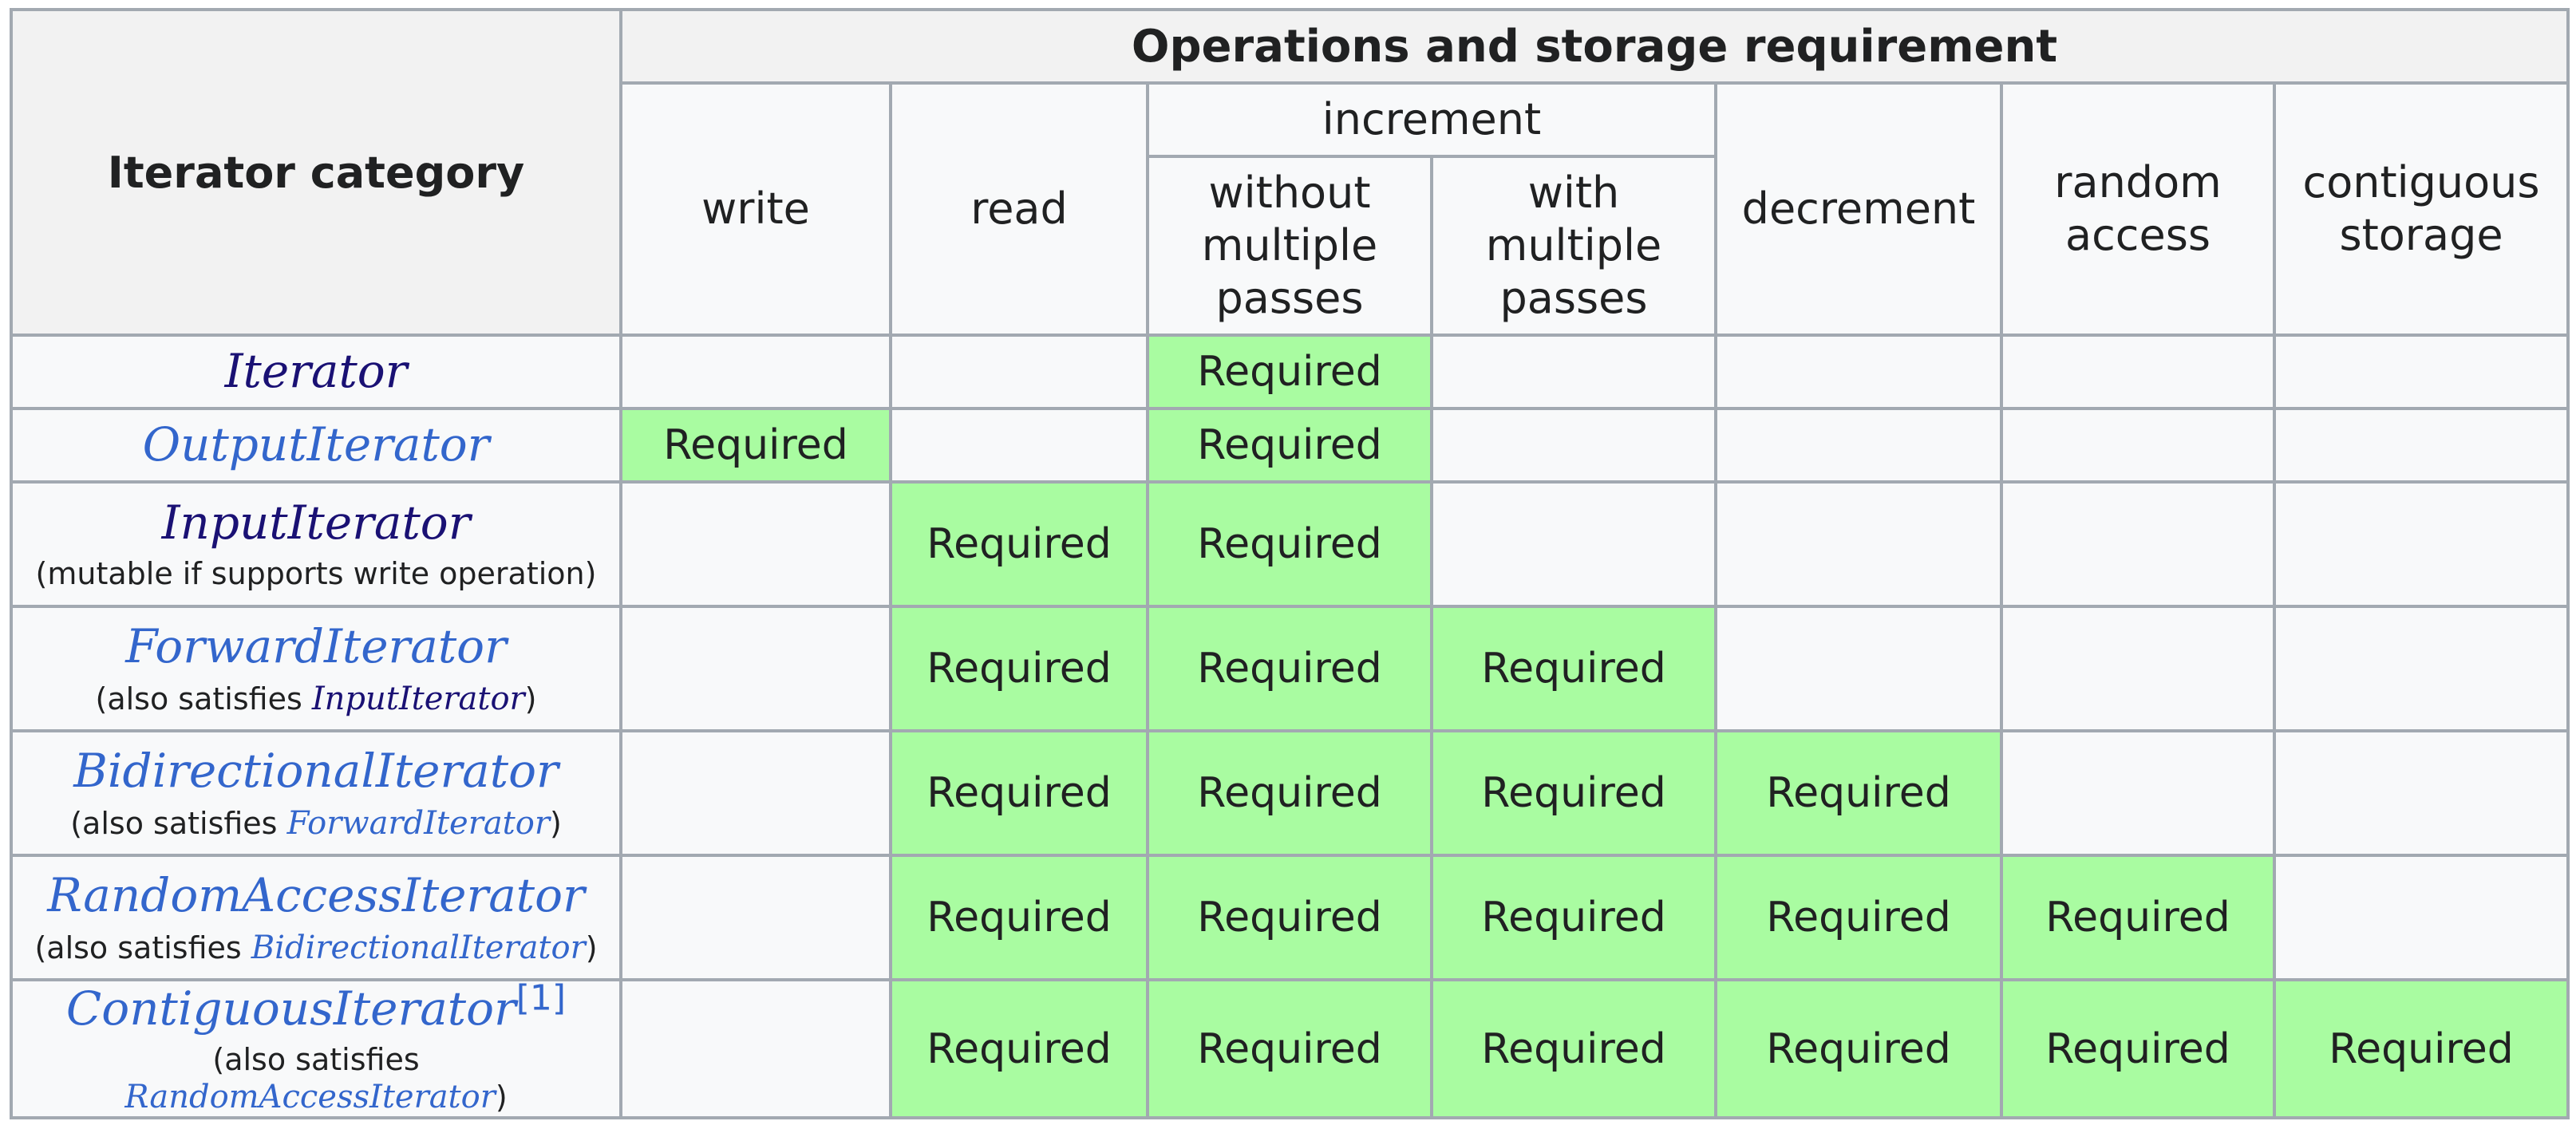 Image resolution: width=2576 pixels, height=1125 pixels. I want to click on required-cell-contiguous-storage: Required, so click(2421, 1048).